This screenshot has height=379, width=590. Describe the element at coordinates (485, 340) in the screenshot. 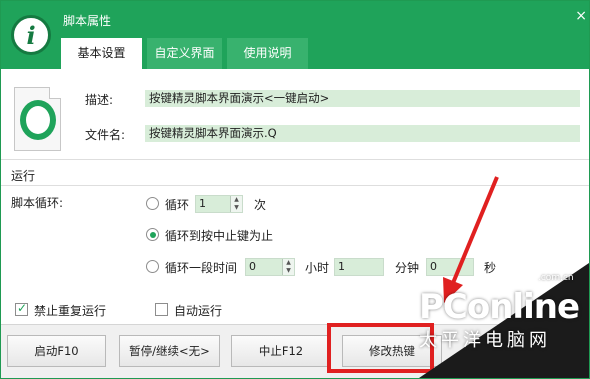

I see `watermark-tagline: 太平洋电脑网` at that location.